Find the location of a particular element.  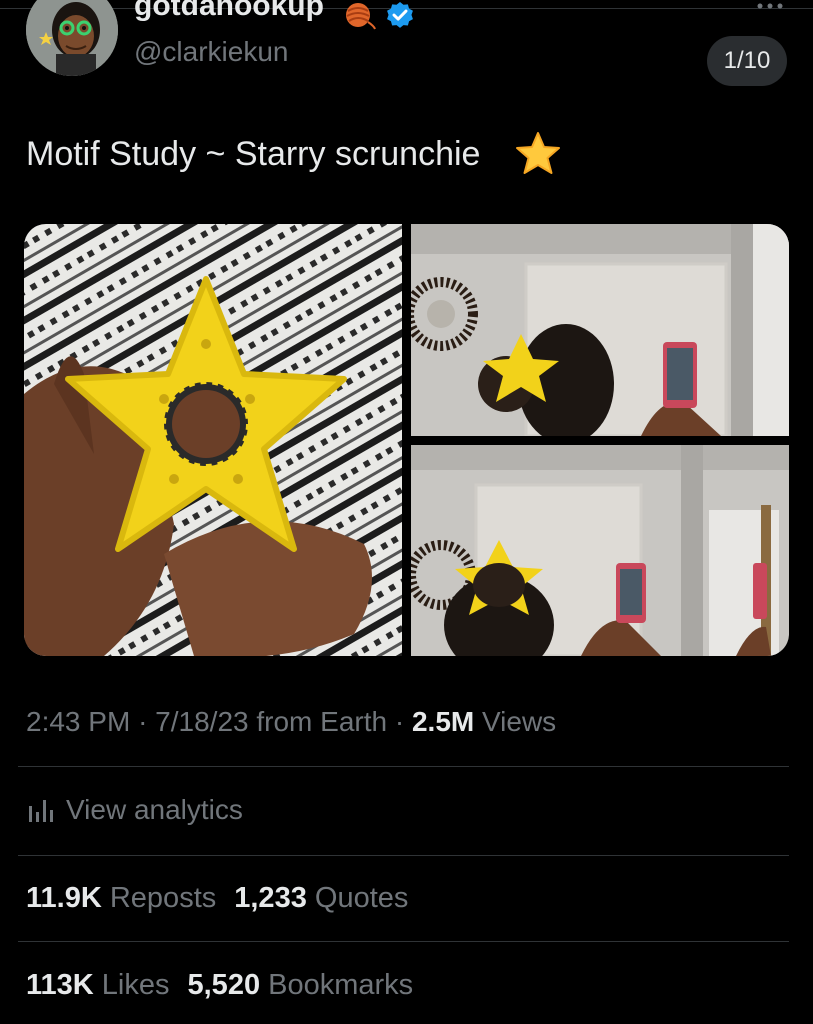

views-label: Views is located at coordinates (519, 721).